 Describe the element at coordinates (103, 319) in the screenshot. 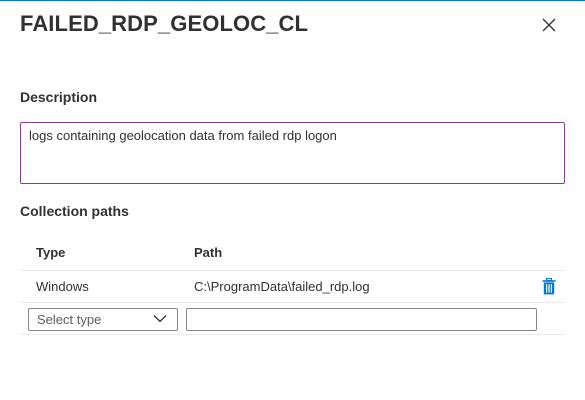

I see `type-select: Select type` at that location.